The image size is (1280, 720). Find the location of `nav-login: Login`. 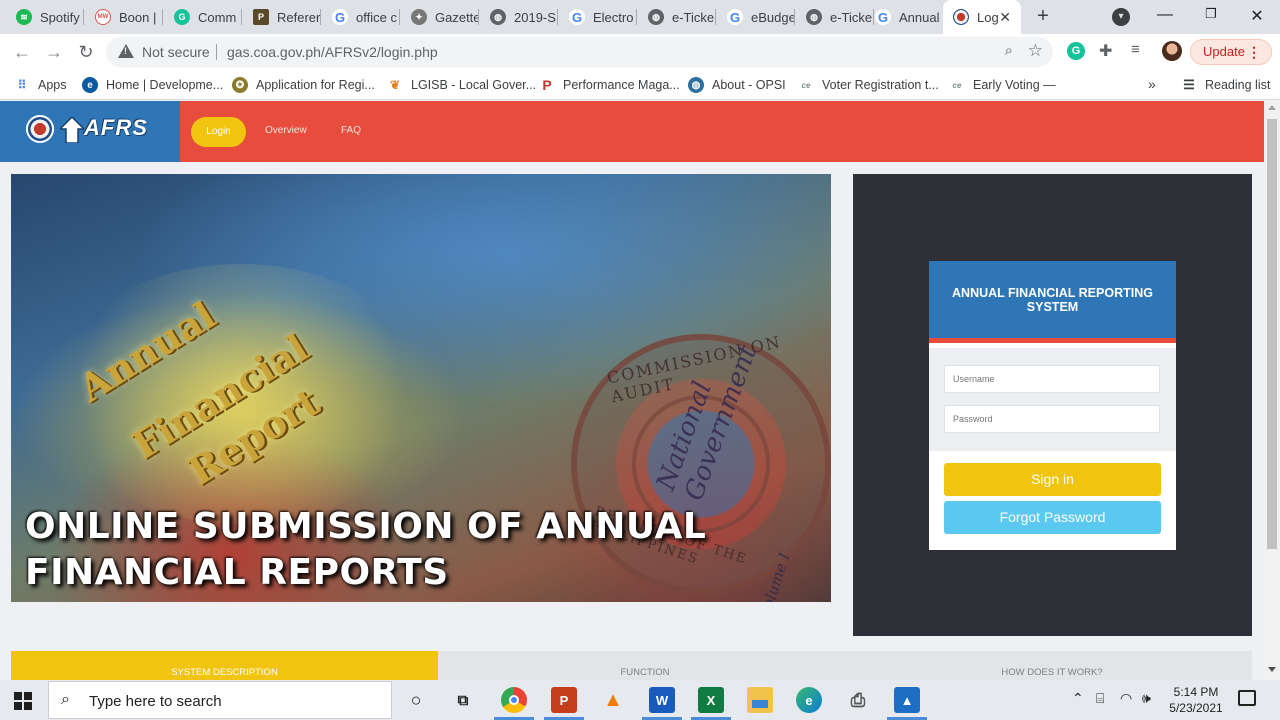

nav-login: Login is located at coordinates (218, 132).